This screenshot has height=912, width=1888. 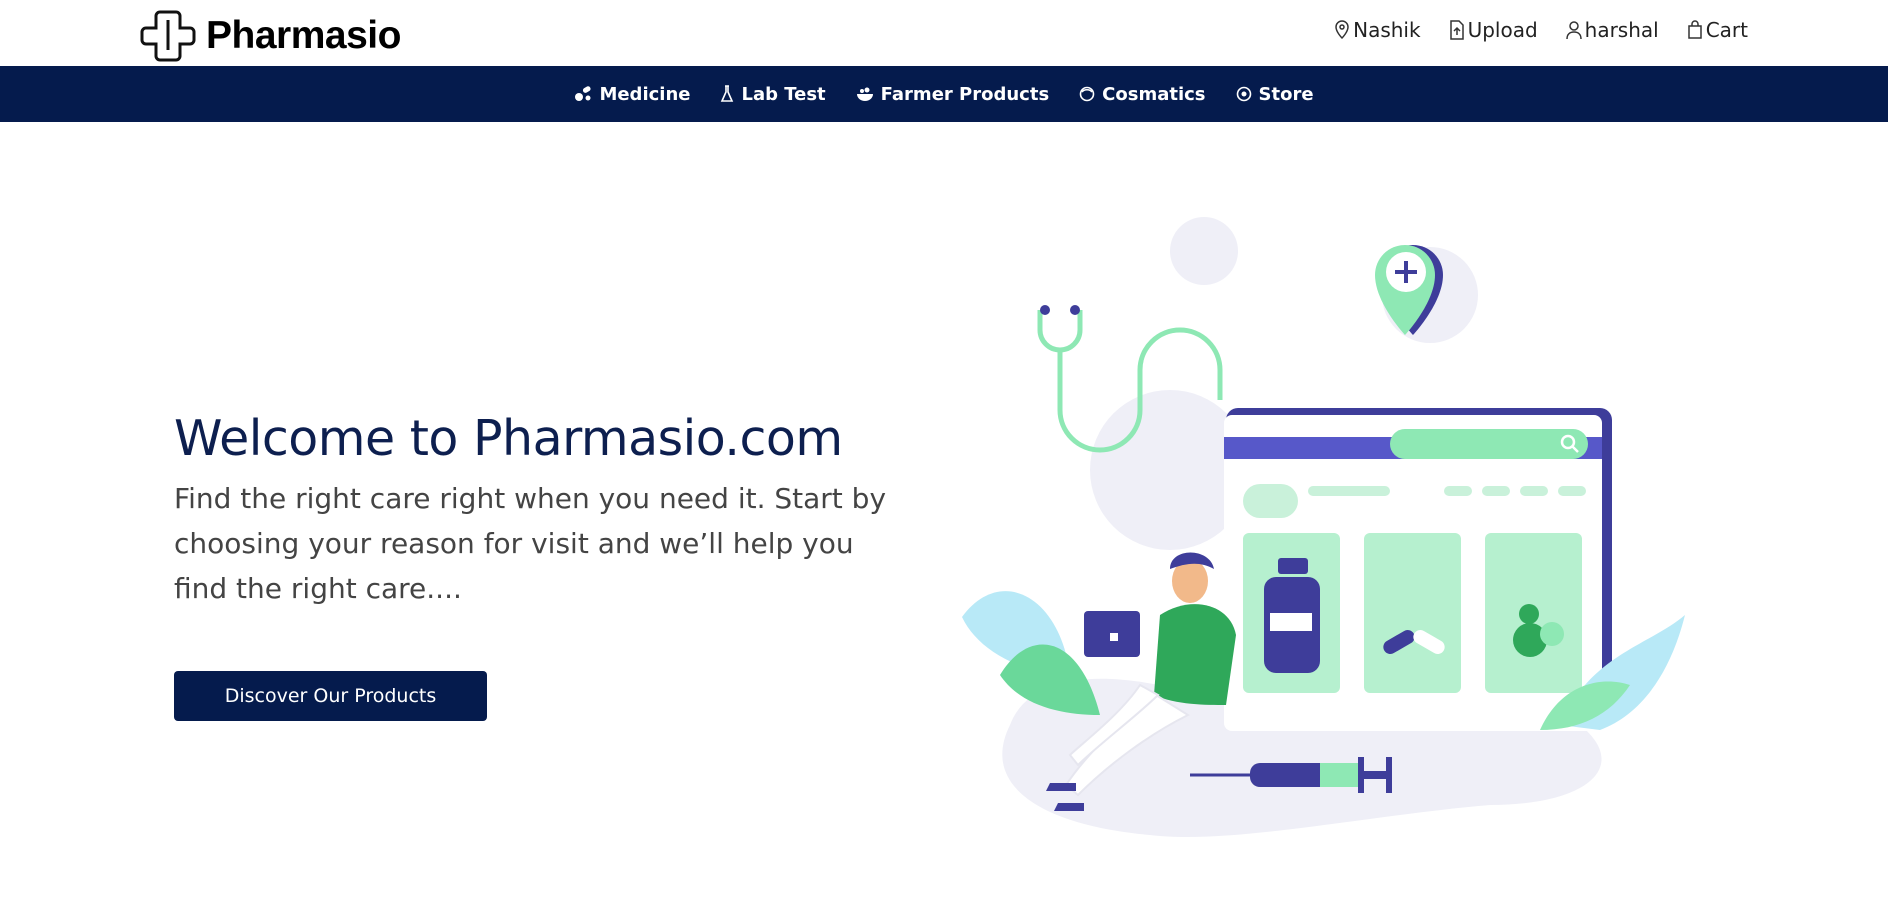 What do you see at coordinates (508, 438) in the screenshot?
I see `hero-title: Welcome to Pharmasio.com` at bounding box center [508, 438].